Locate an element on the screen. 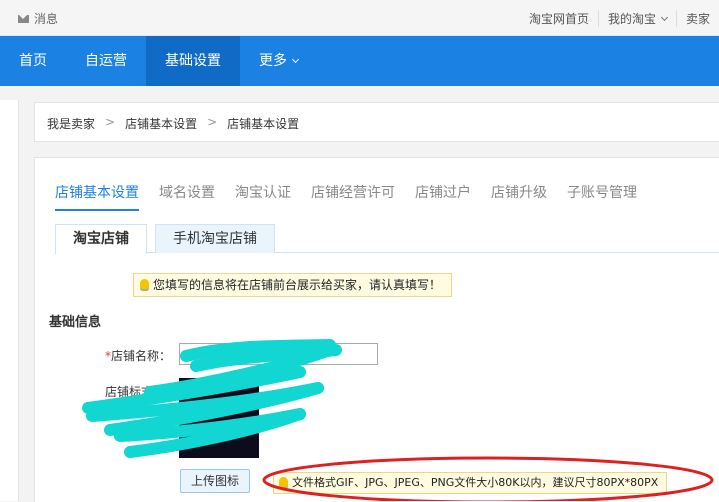 Image resolution: width=719 pixels, height=502 pixels. nav-item-basic-settings: 基础设置 is located at coordinates (193, 61).